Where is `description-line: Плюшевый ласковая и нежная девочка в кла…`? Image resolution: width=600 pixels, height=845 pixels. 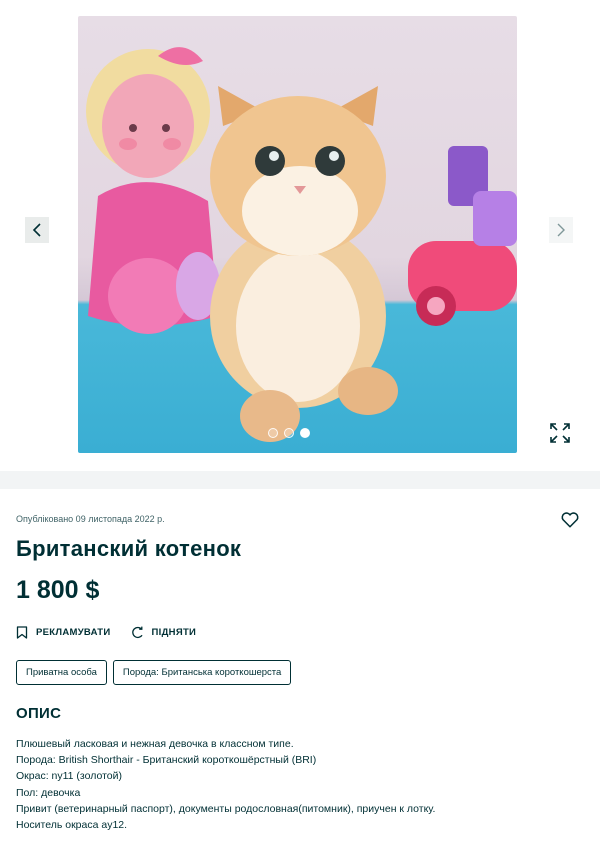
description-line: Плюшевый ласковая и нежная девочка в кла… is located at coordinates (155, 744).